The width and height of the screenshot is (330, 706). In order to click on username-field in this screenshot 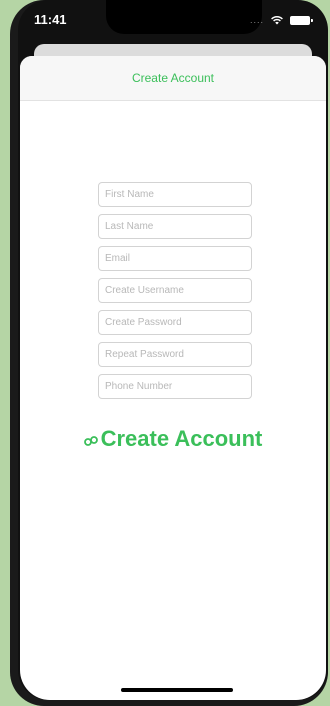, I will do `click(175, 290)`.